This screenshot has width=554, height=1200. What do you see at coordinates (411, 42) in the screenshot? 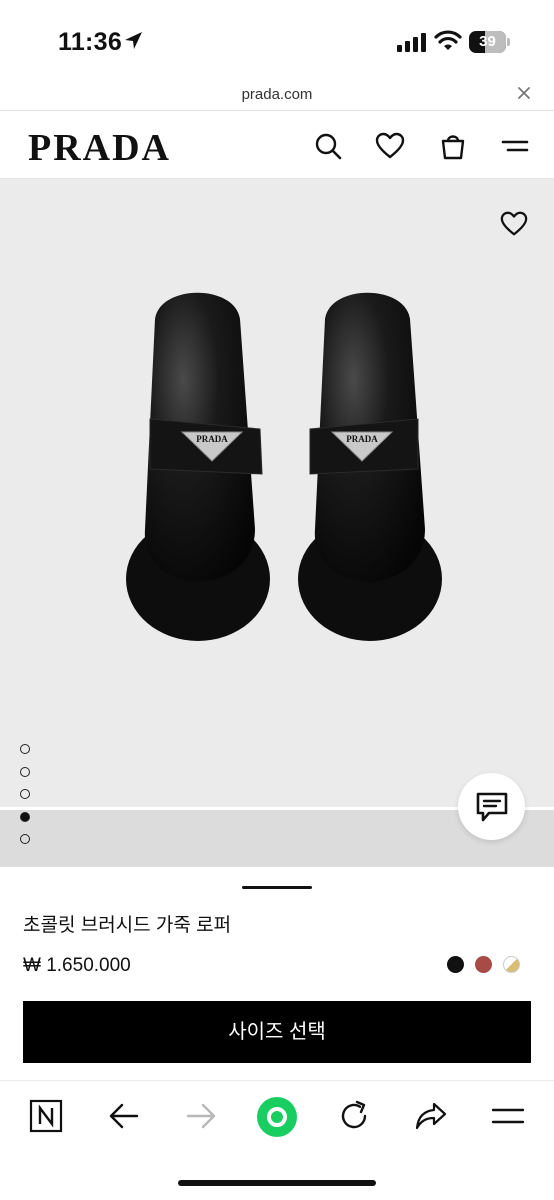
I see `signal-icon` at bounding box center [411, 42].